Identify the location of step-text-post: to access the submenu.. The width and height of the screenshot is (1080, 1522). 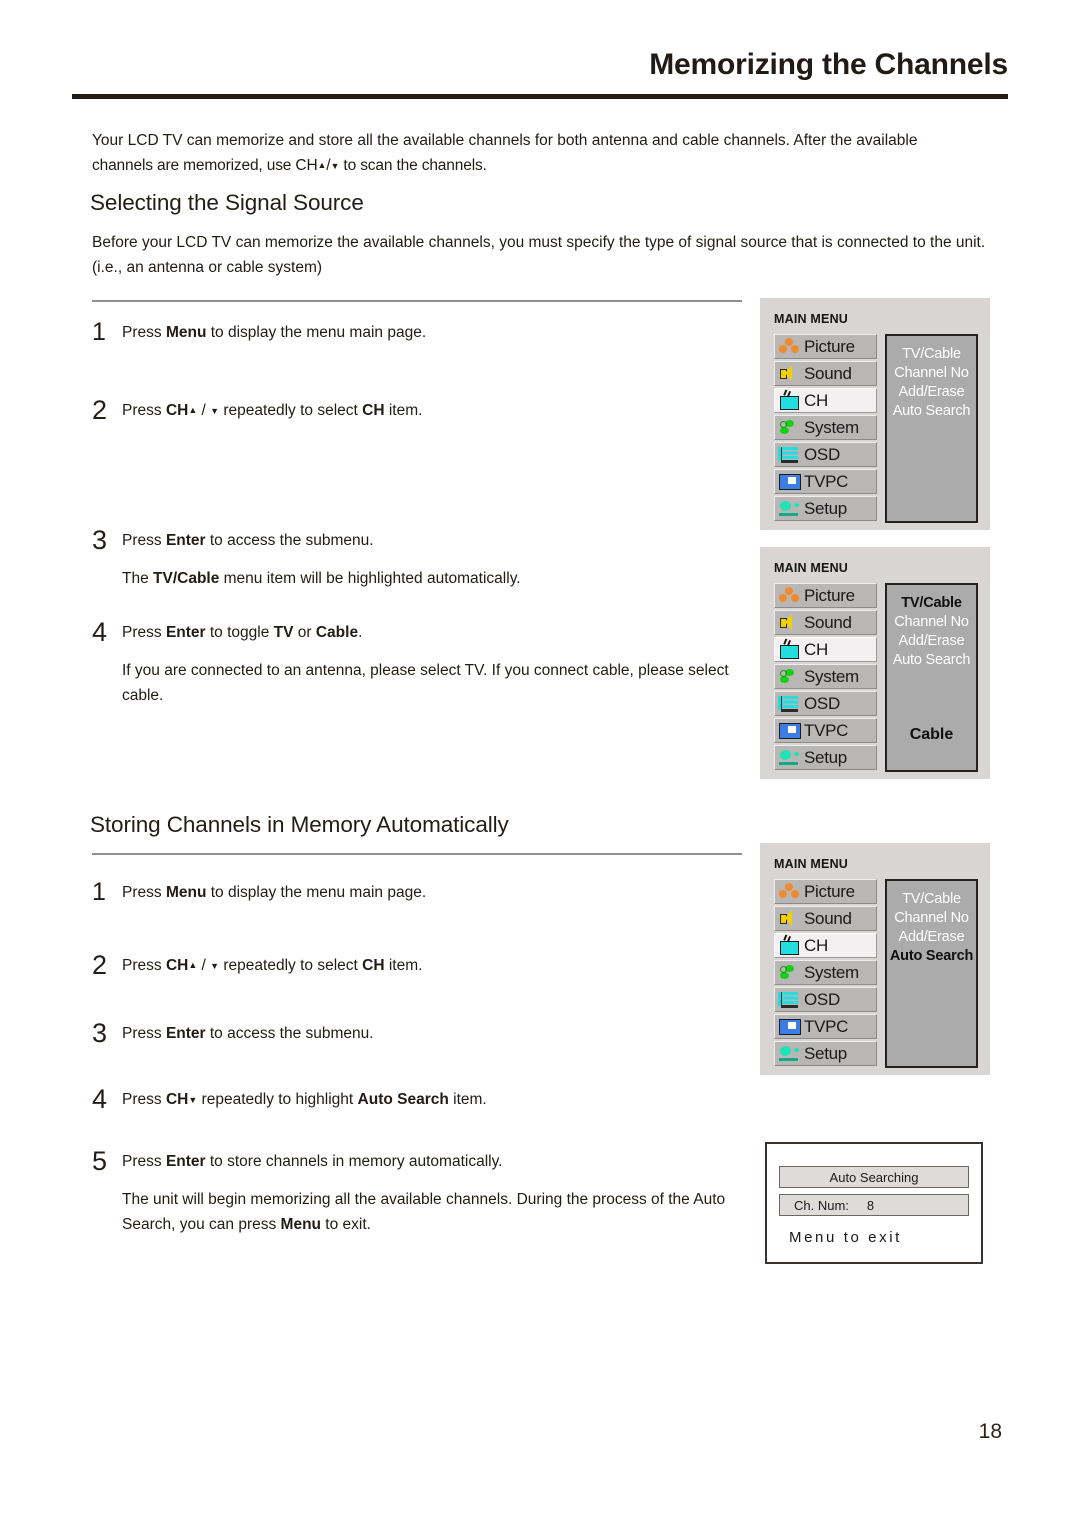
(289, 540).